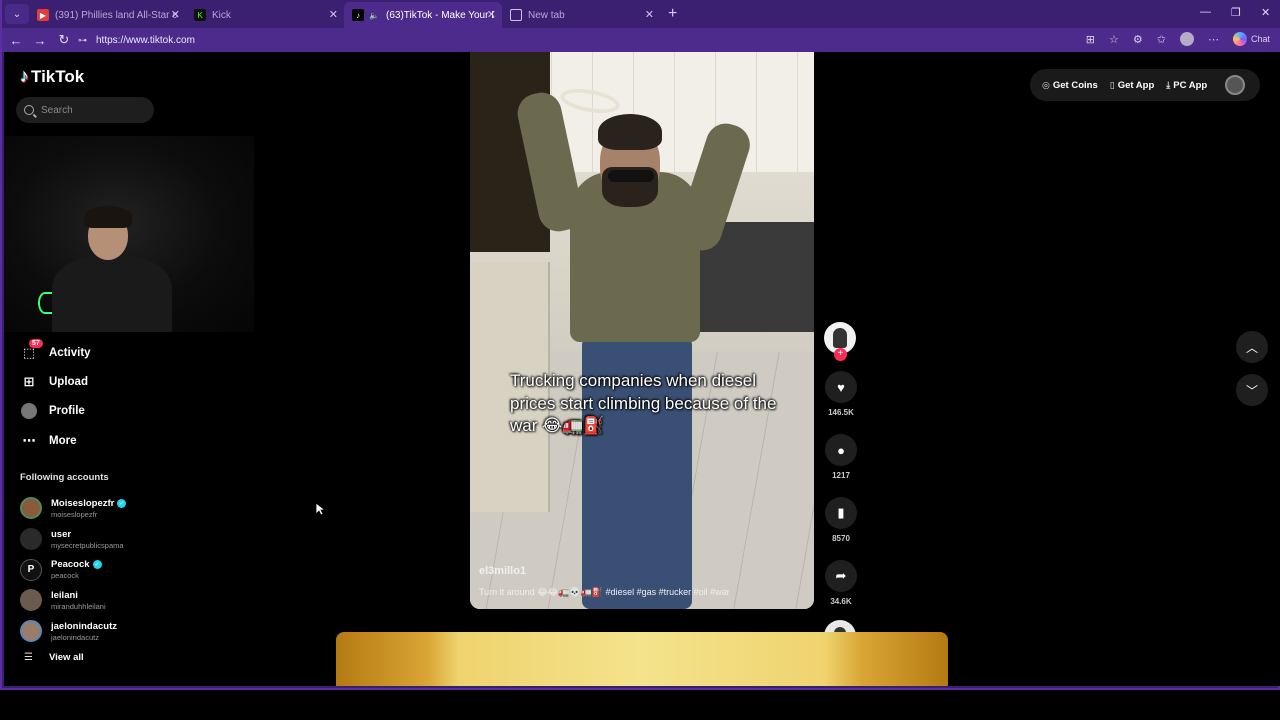 This screenshot has width=1280, height=720. Describe the element at coordinates (61, 534) in the screenshot. I see `account-name: user` at that location.